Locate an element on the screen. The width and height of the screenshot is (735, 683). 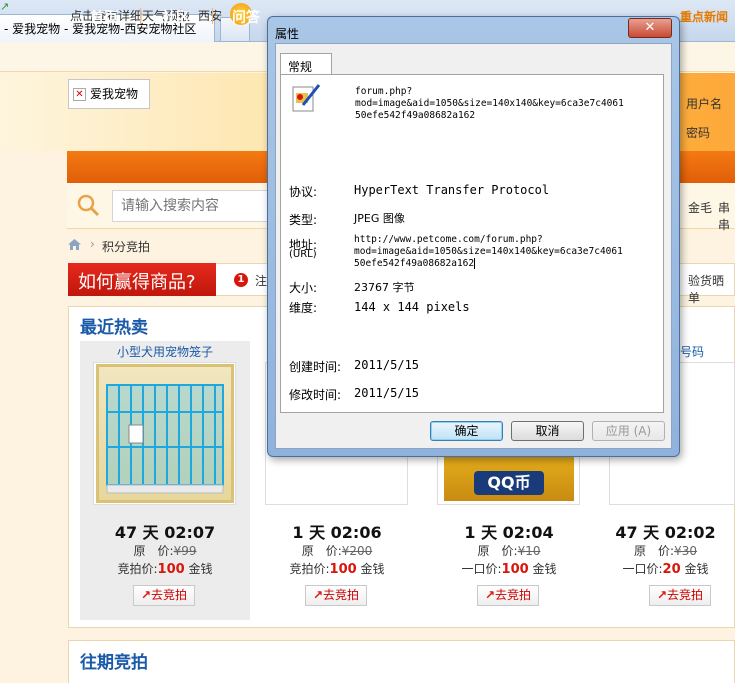
filename-line: 50efe542f49a08682a162 is located at coordinates (415, 115).